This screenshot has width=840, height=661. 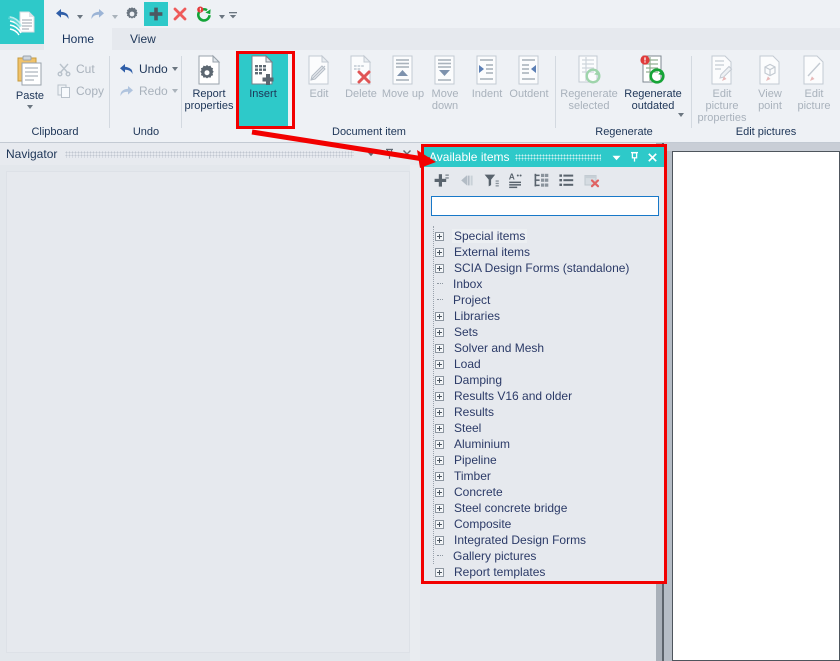 I want to click on tree-item: Load, so click(x=549, y=364).